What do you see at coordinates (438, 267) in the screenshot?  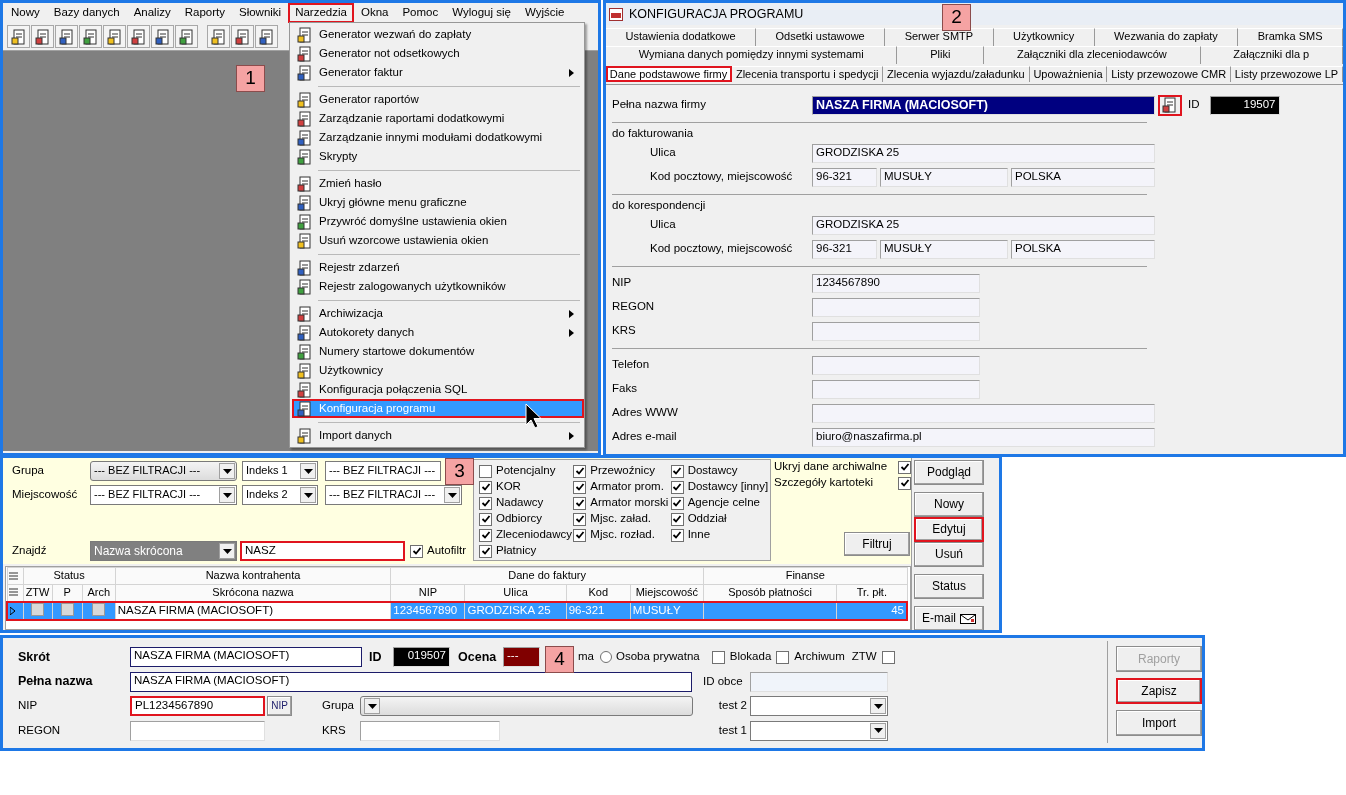 I see `menu-item: Rejestr zdarzeń` at bounding box center [438, 267].